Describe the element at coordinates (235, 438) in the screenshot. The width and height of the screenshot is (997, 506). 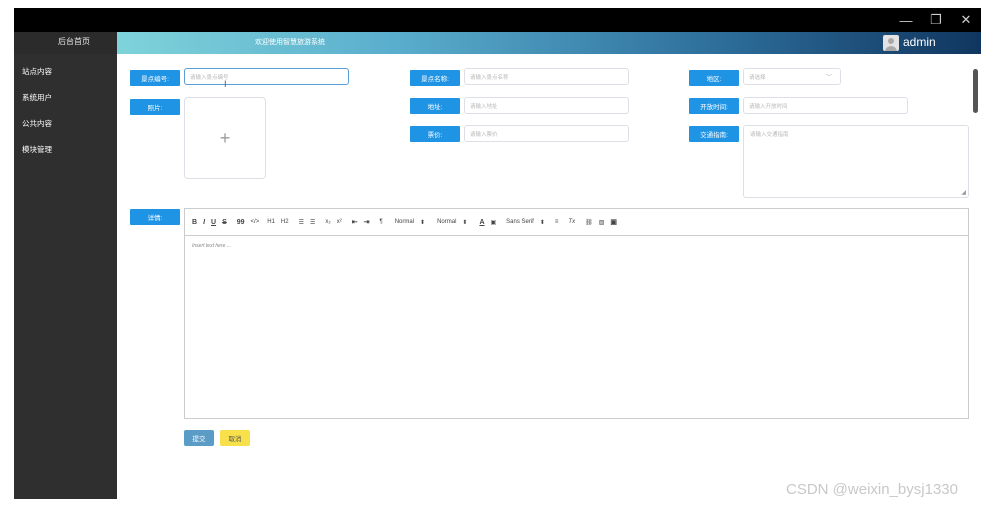
I see `cancel-button: 取消` at that location.